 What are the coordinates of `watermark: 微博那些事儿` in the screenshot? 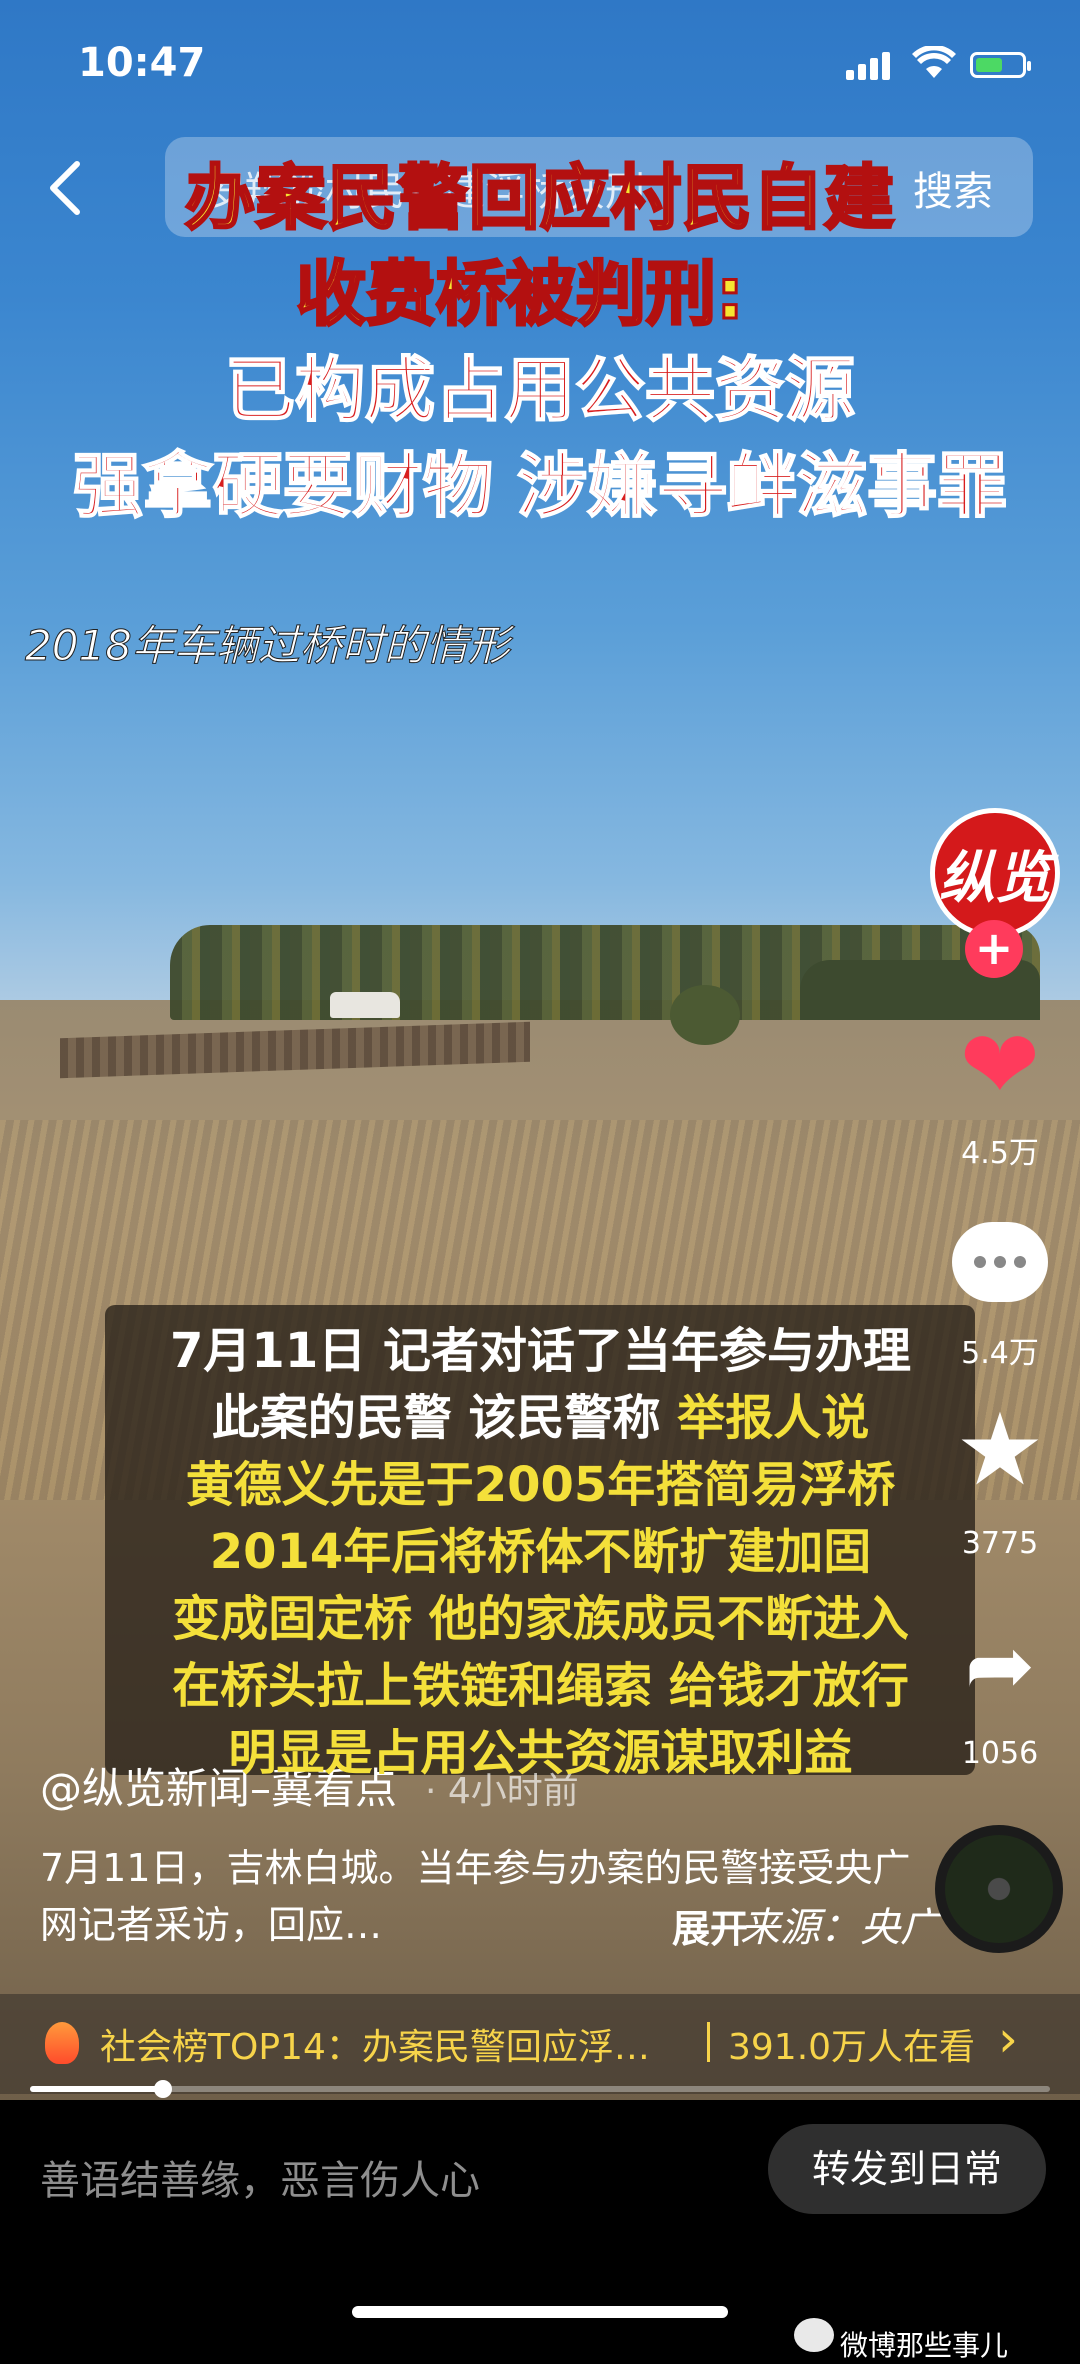 It's located at (924, 2345).